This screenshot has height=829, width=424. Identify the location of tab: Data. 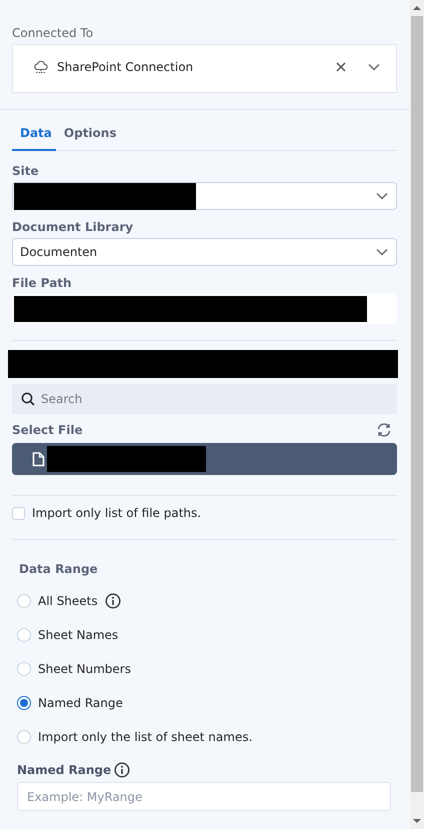
(34, 137).